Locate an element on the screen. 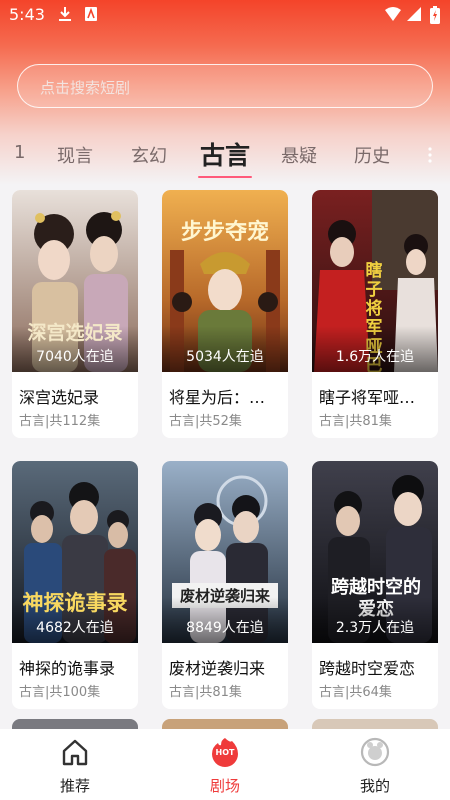  poster-title-art: 步步夺宠 is located at coordinates (224, 232).